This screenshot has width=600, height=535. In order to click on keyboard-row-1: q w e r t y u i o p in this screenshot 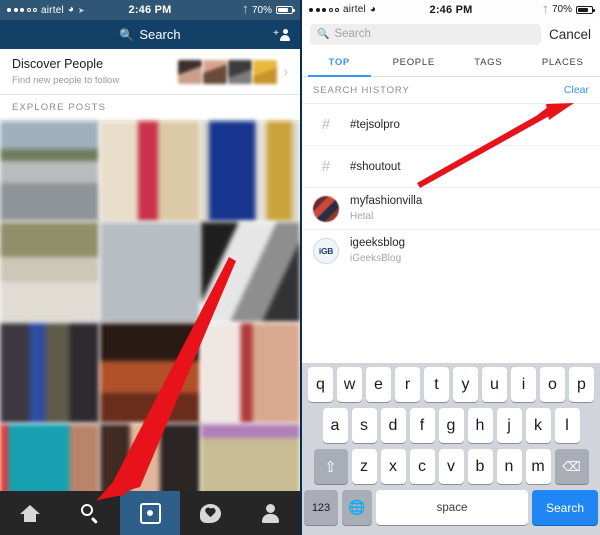, I will do `click(451, 384)`.